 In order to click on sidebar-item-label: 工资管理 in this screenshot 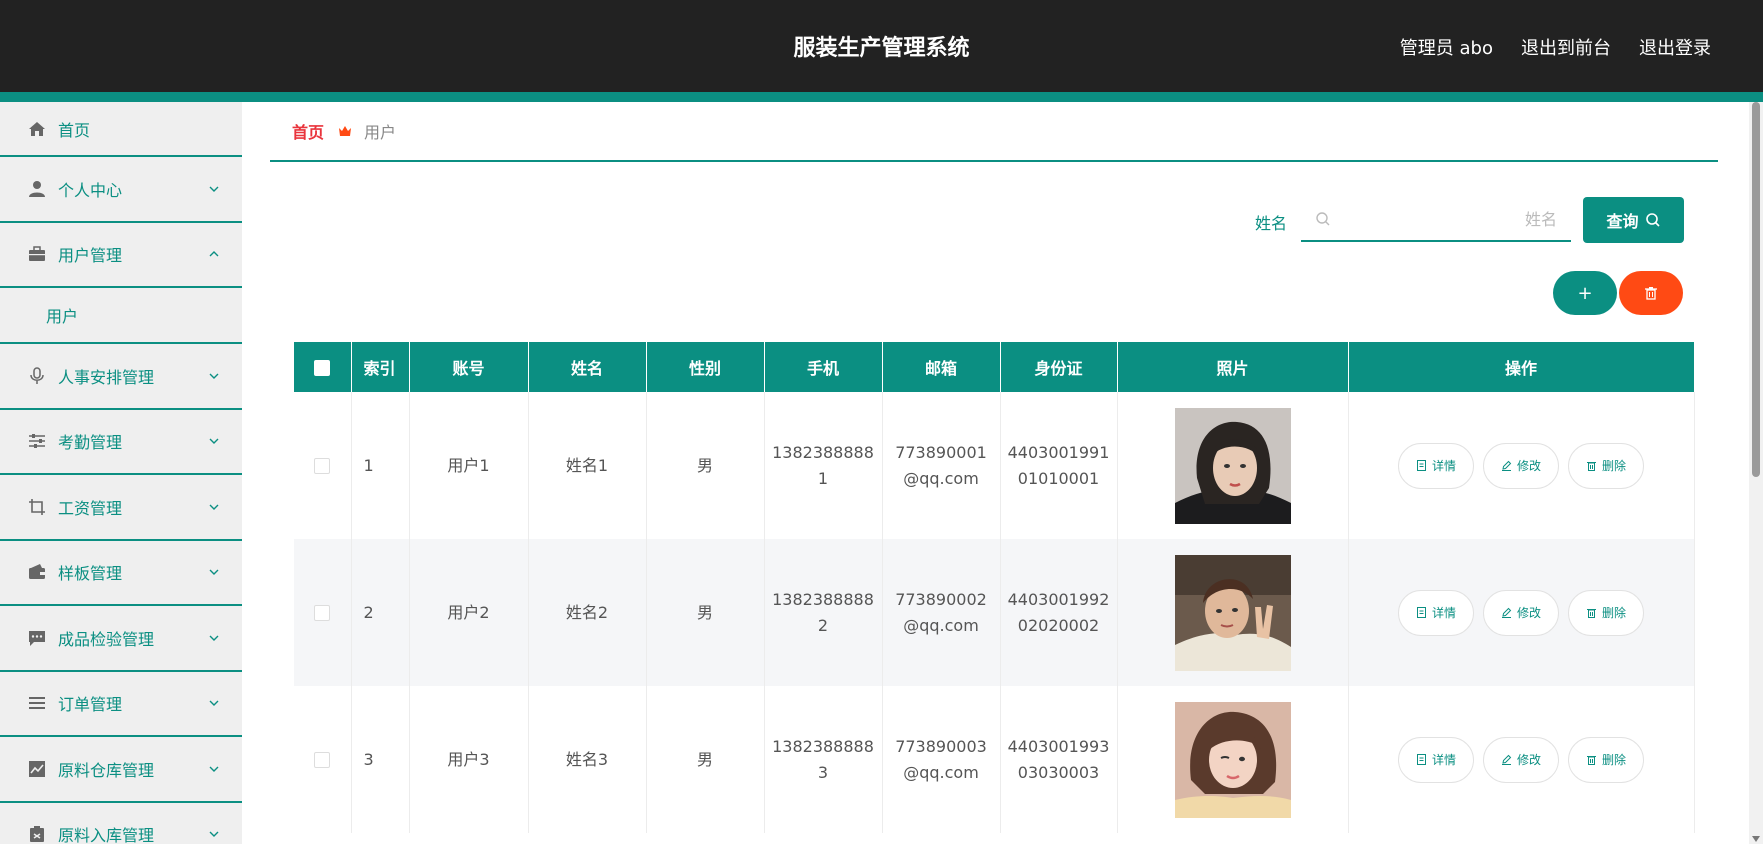, I will do `click(90, 508)`.